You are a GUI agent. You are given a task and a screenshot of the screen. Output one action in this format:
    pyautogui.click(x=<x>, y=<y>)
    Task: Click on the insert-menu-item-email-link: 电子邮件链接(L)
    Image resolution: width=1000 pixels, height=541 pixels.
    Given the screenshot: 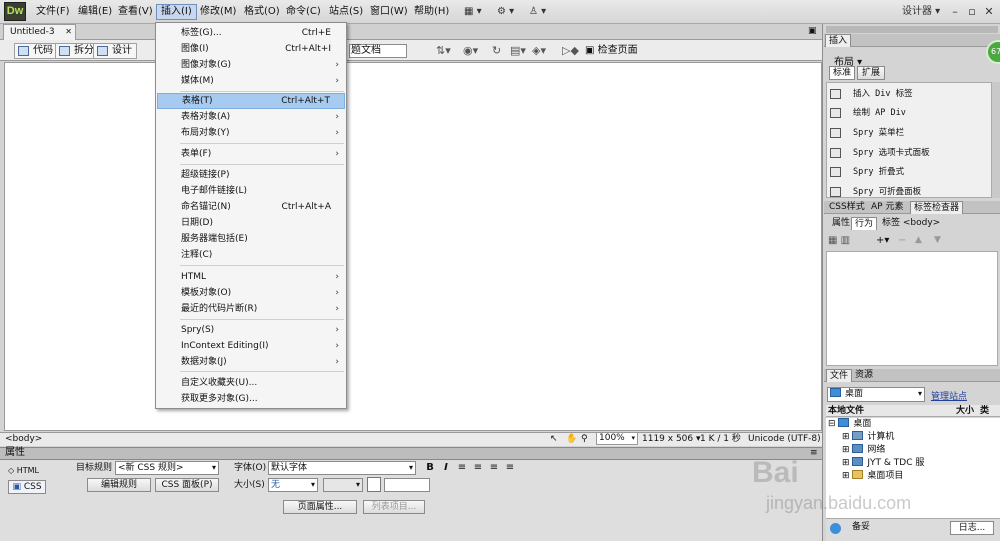 What is the action you would take?
    pyautogui.click(x=251, y=191)
    